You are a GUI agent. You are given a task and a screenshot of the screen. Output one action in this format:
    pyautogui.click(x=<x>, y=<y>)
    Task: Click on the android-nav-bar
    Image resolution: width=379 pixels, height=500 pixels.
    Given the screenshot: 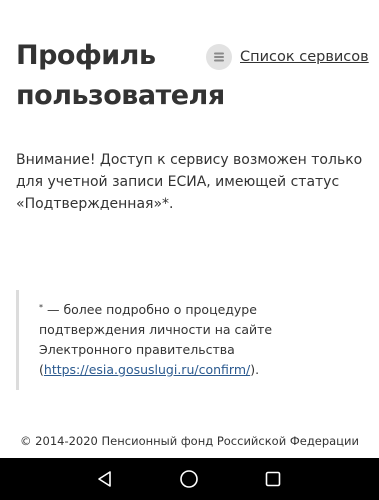 What is the action you would take?
    pyautogui.click(x=189, y=479)
    